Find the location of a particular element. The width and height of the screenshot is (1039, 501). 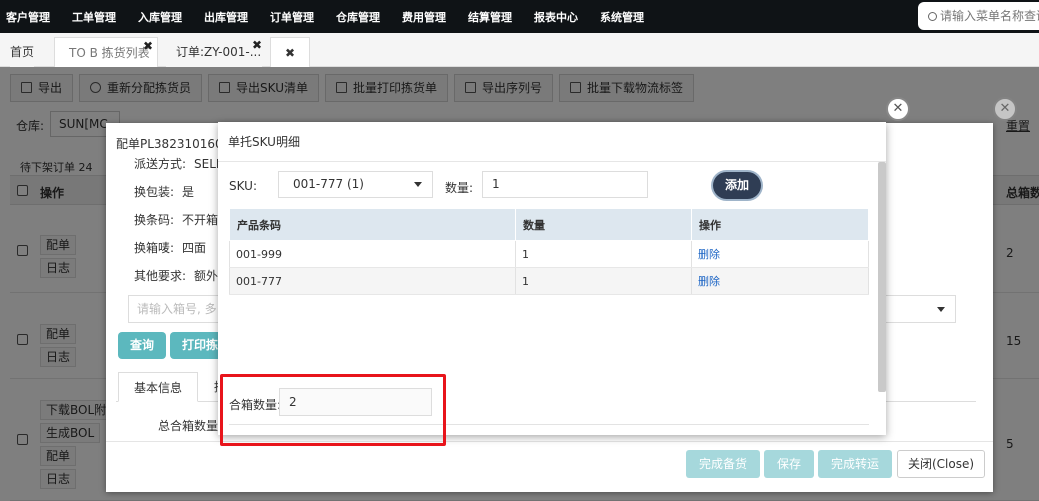

menu-item-inbound: 入库管理 is located at coordinates (160, 17).